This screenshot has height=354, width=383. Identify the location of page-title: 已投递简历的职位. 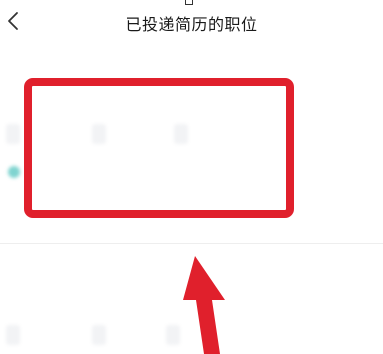
(191, 24).